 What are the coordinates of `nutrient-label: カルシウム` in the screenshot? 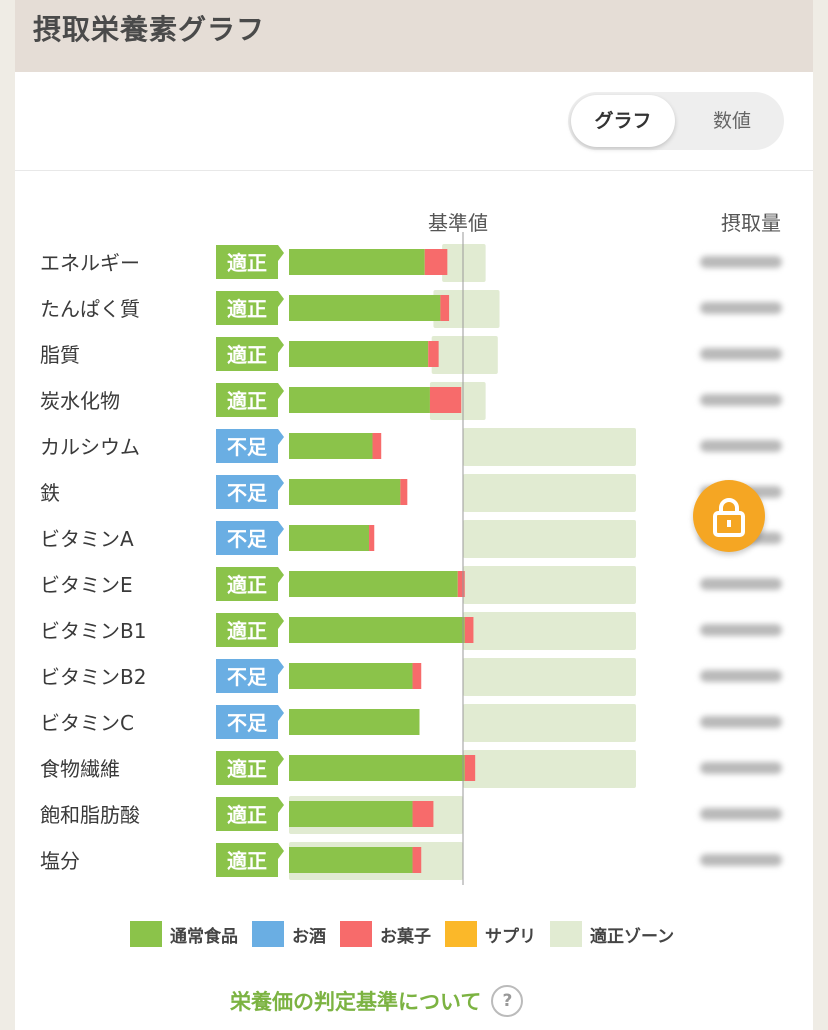 It's located at (90, 447).